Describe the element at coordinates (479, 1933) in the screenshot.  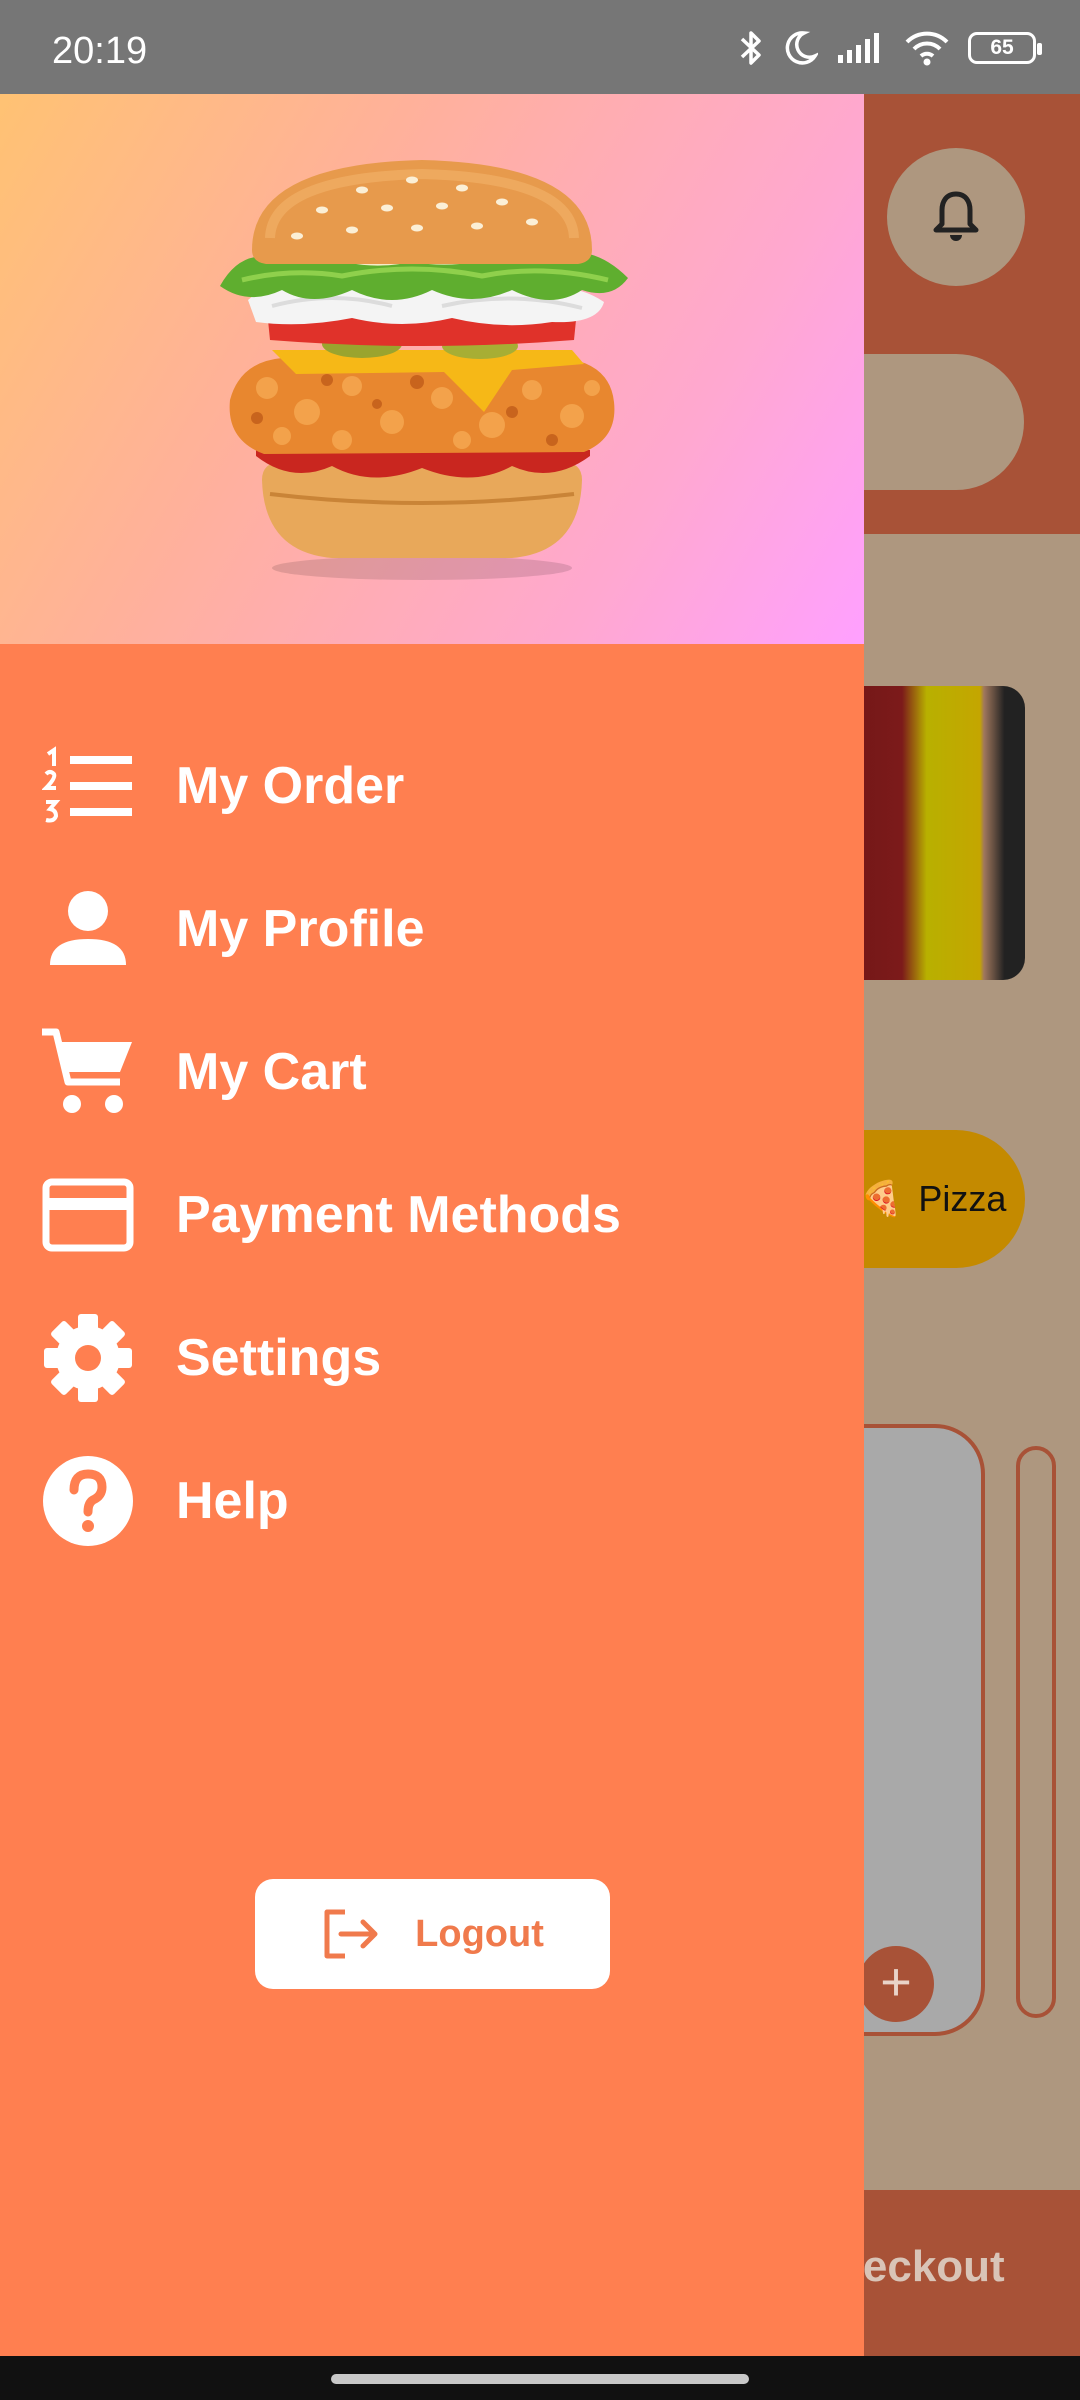
I see `logout-label: Logout` at that location.